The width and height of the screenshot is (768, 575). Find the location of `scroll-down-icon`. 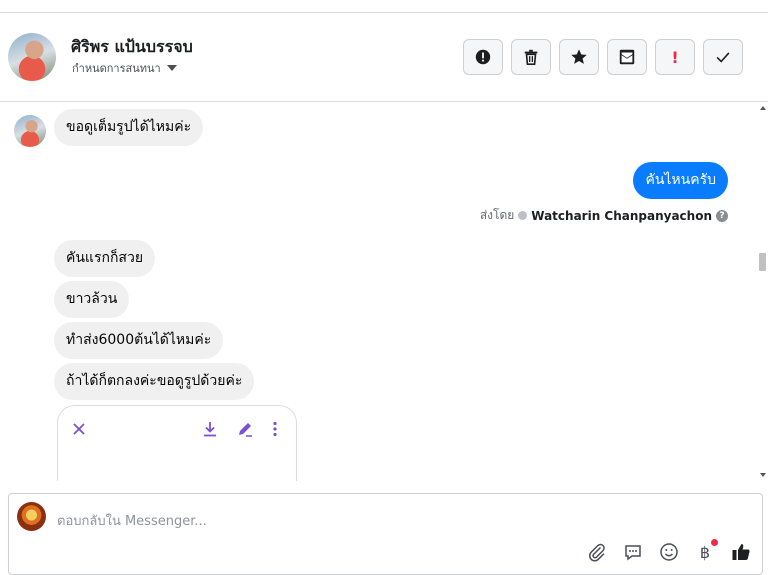

scroll-down-icon is located at coordinates (763, 475).